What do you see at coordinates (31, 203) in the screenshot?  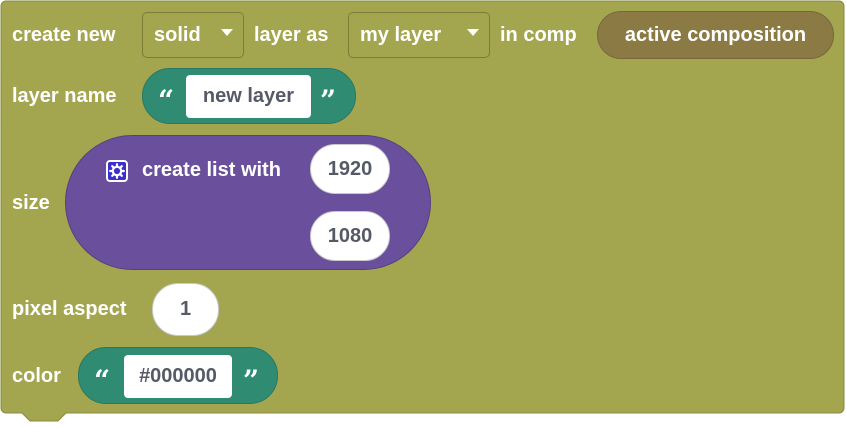 I see `size-label: size` at bounding box center [31, 203].